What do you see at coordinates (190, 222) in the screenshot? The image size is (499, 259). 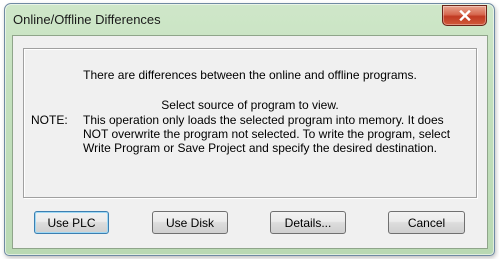 I see `use-disk-button: Use Disk` at bounding box center [190, 222].